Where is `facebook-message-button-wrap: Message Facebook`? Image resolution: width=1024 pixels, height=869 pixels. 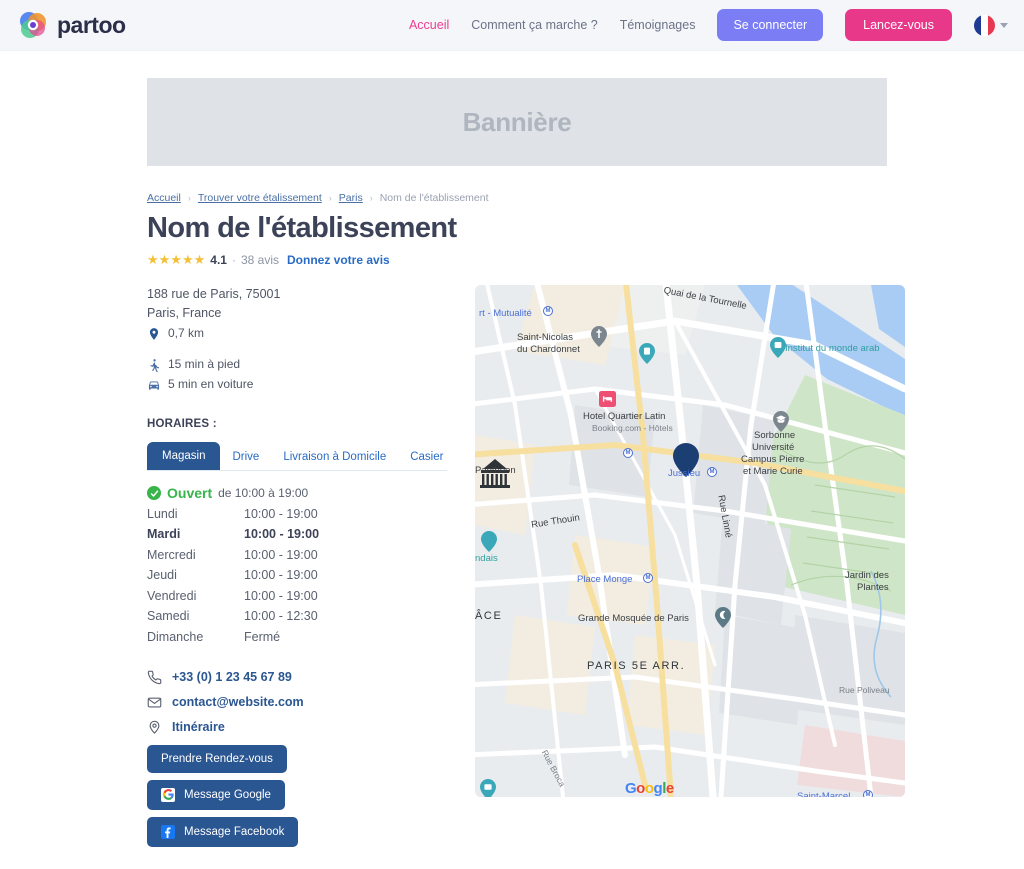 facebook-message-button-wrap: Message Facebook is located at coordinates (297, 835).